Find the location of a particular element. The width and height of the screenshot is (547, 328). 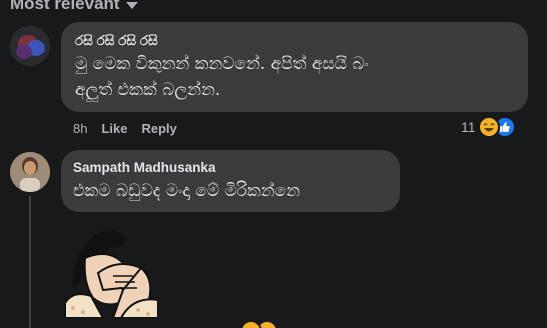

reaction-summary is located at coordinates (259, 324).